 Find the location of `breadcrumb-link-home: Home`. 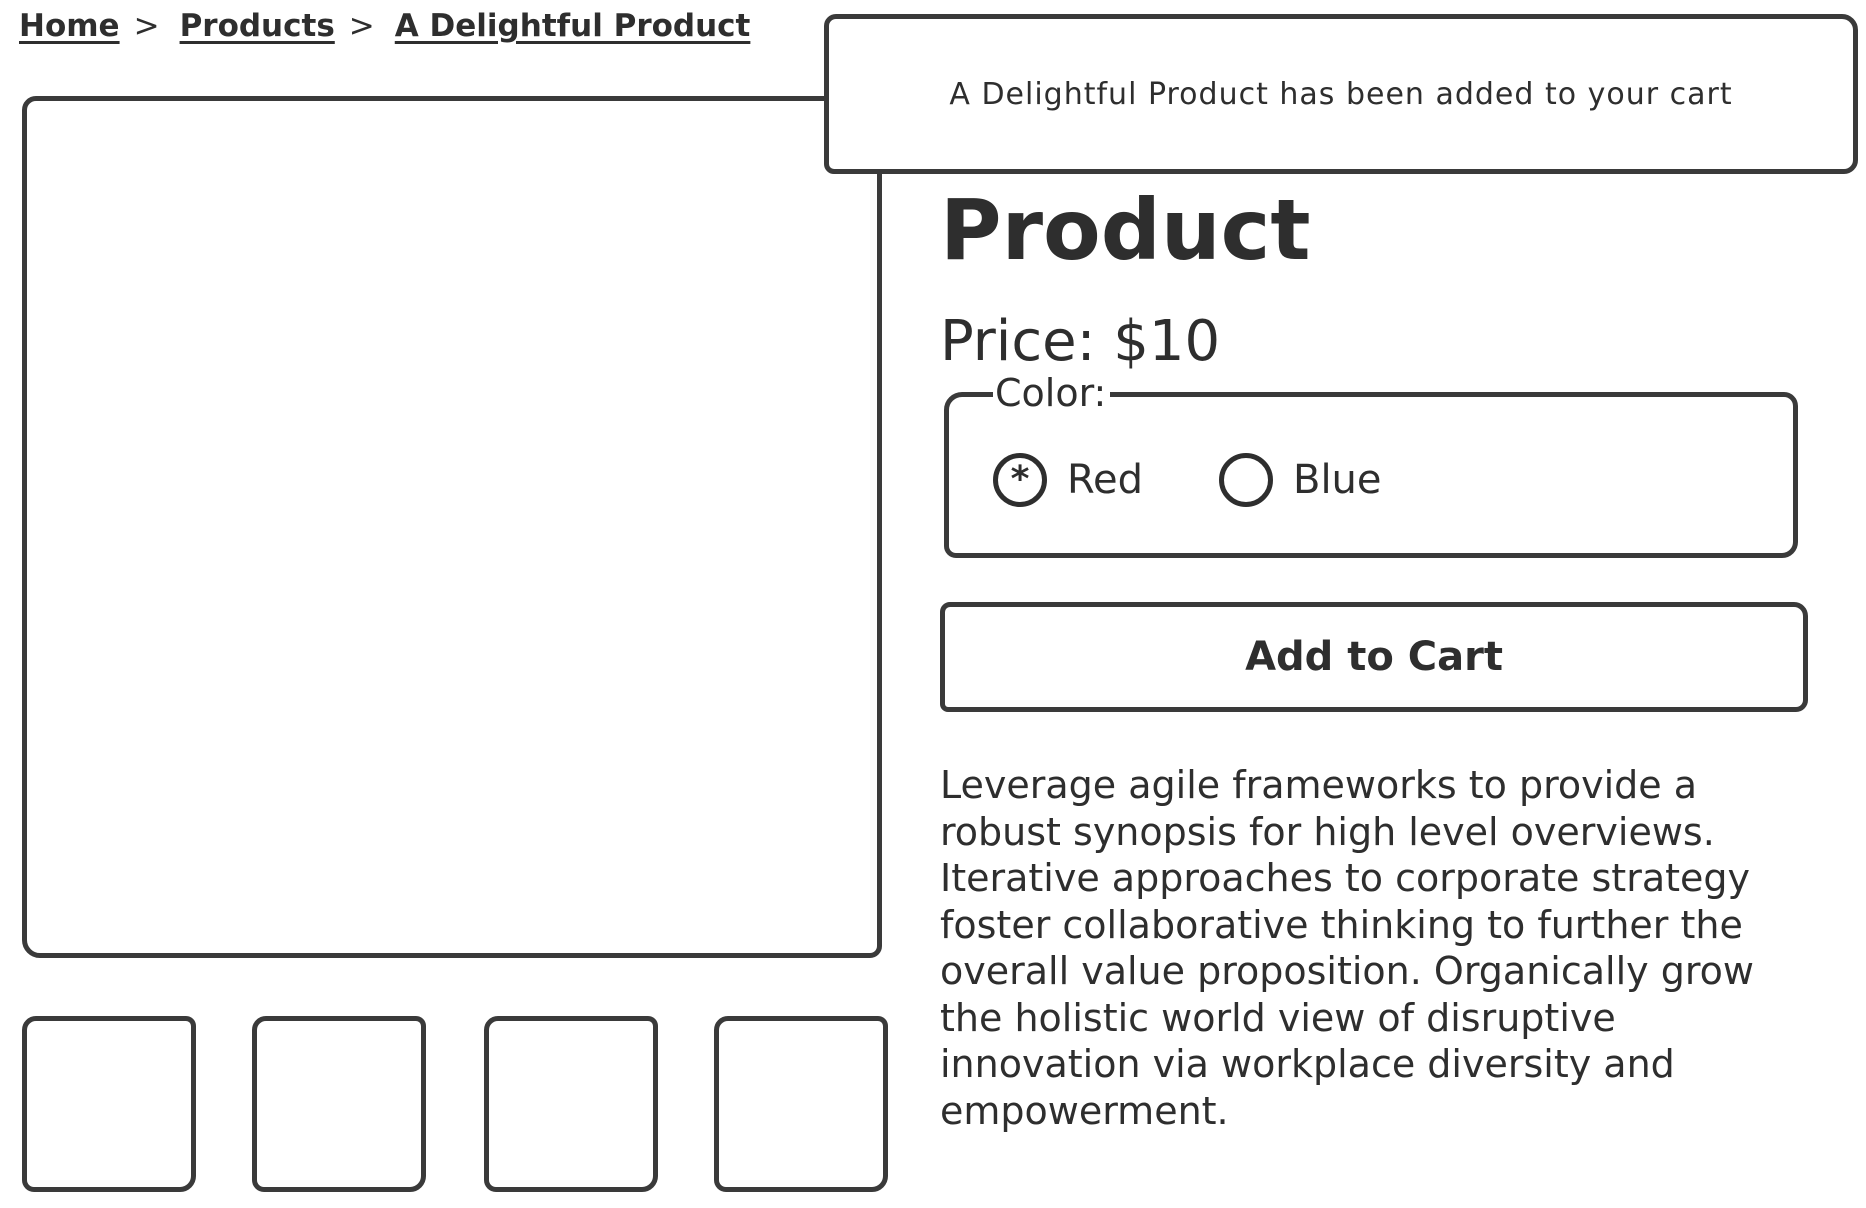

breadcrumb-link-home: Home is located at coordinates (69, 26).